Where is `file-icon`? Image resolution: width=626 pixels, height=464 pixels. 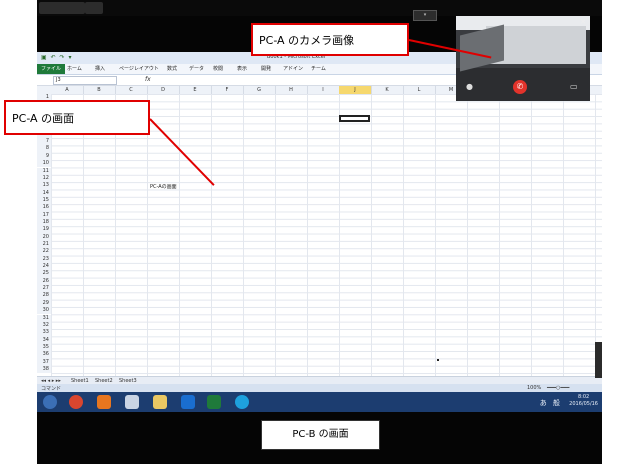
file-icon is located at coordinates (132, 402).